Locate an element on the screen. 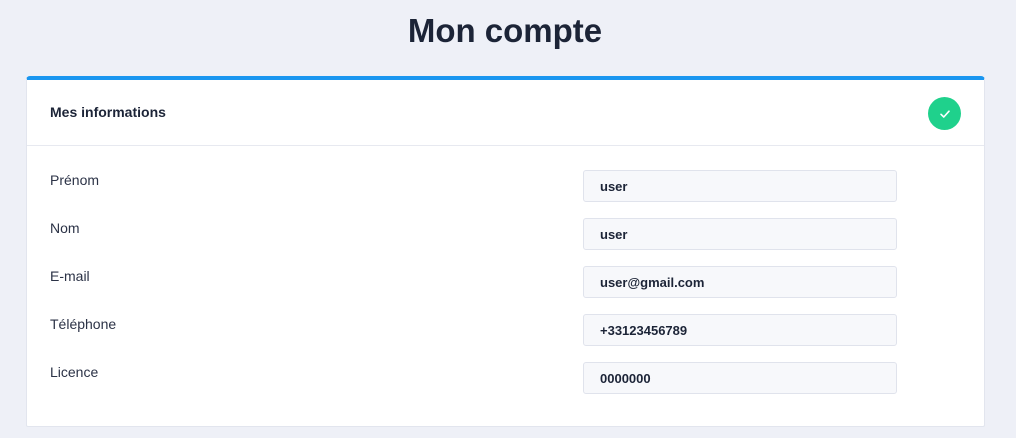 The height and width of the screenshot is (438, 1016). form-row-firstname: Prénom is located at coordinates (505, 186).